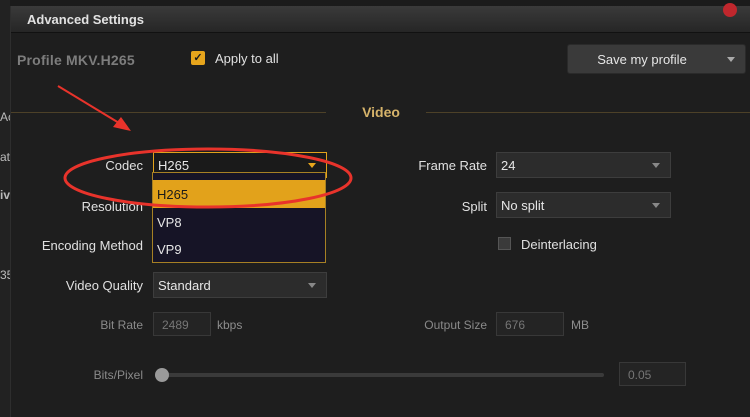  What do you see at coordinates (208, 178) in the screenshot?
I see `annotation-ellipse` at bounding box center [208, 178].